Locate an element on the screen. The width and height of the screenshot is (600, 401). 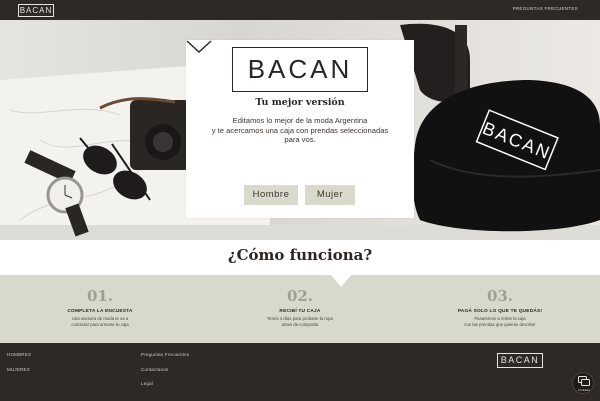
step-description-line-2: contactar para armarte tu caja is located at coordinates (100, 324).